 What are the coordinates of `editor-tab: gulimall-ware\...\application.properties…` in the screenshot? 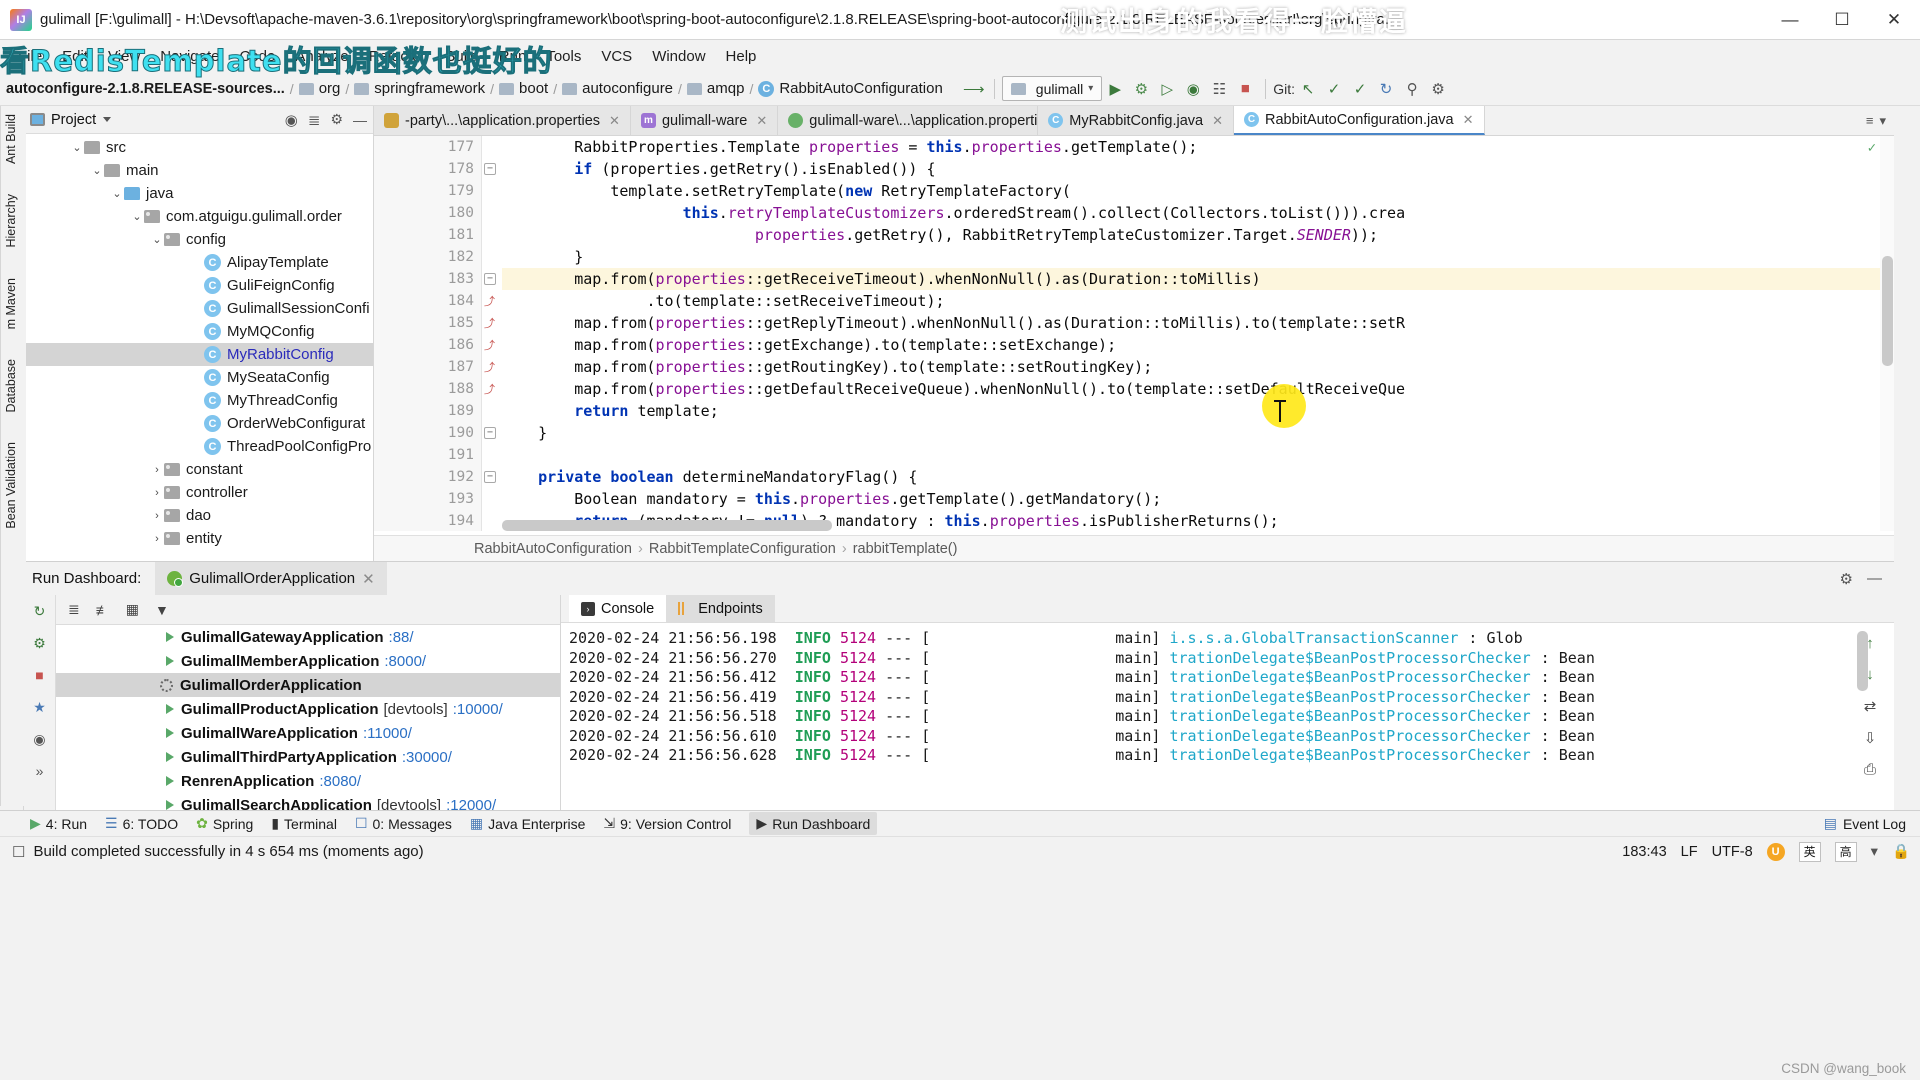 It's located at (925, 120).